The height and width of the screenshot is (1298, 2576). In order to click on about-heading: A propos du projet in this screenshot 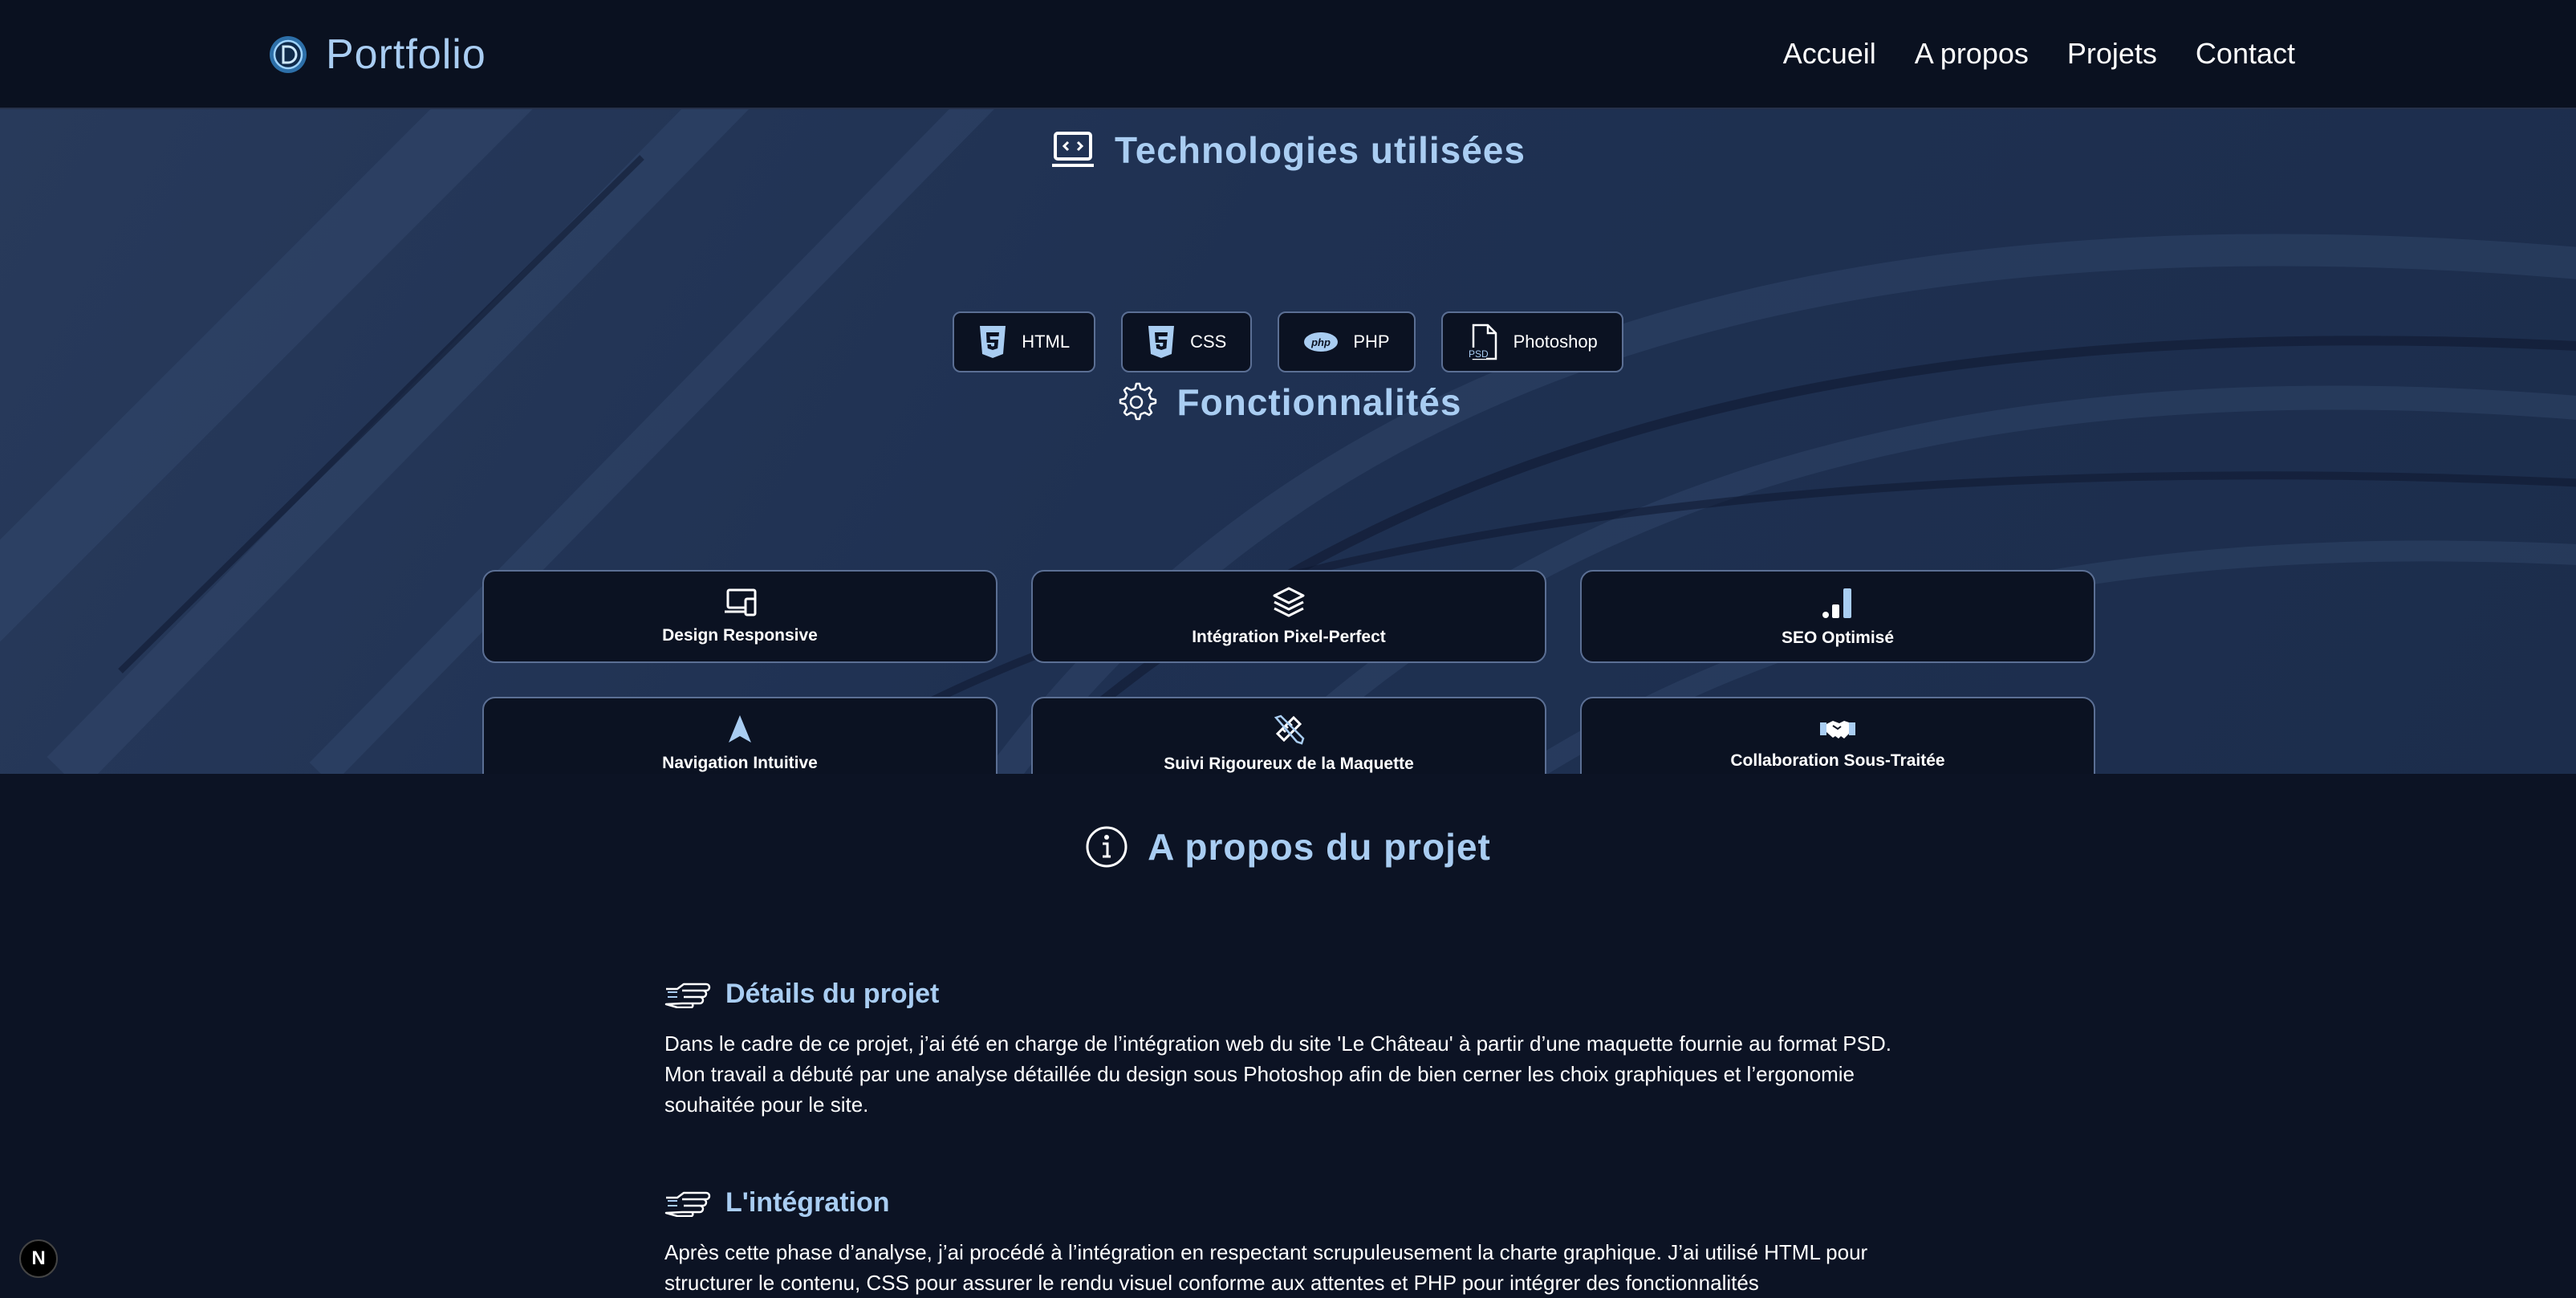, I will do `click(1288, 847)`.